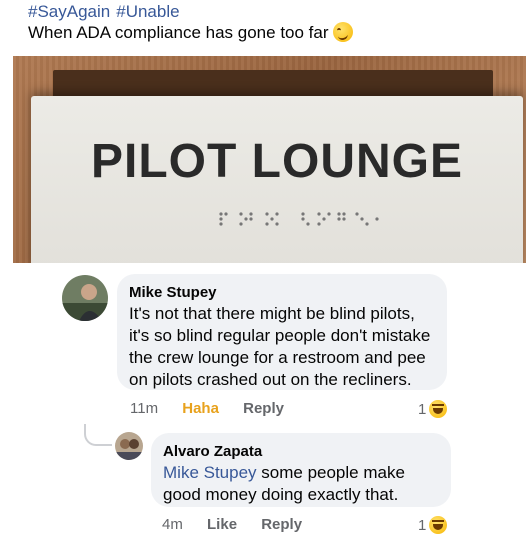 Image resolution: width=526 pixels, height=538 pixels. I want to click on comment-actions: 11m Haha Reply, so click(217, 408).